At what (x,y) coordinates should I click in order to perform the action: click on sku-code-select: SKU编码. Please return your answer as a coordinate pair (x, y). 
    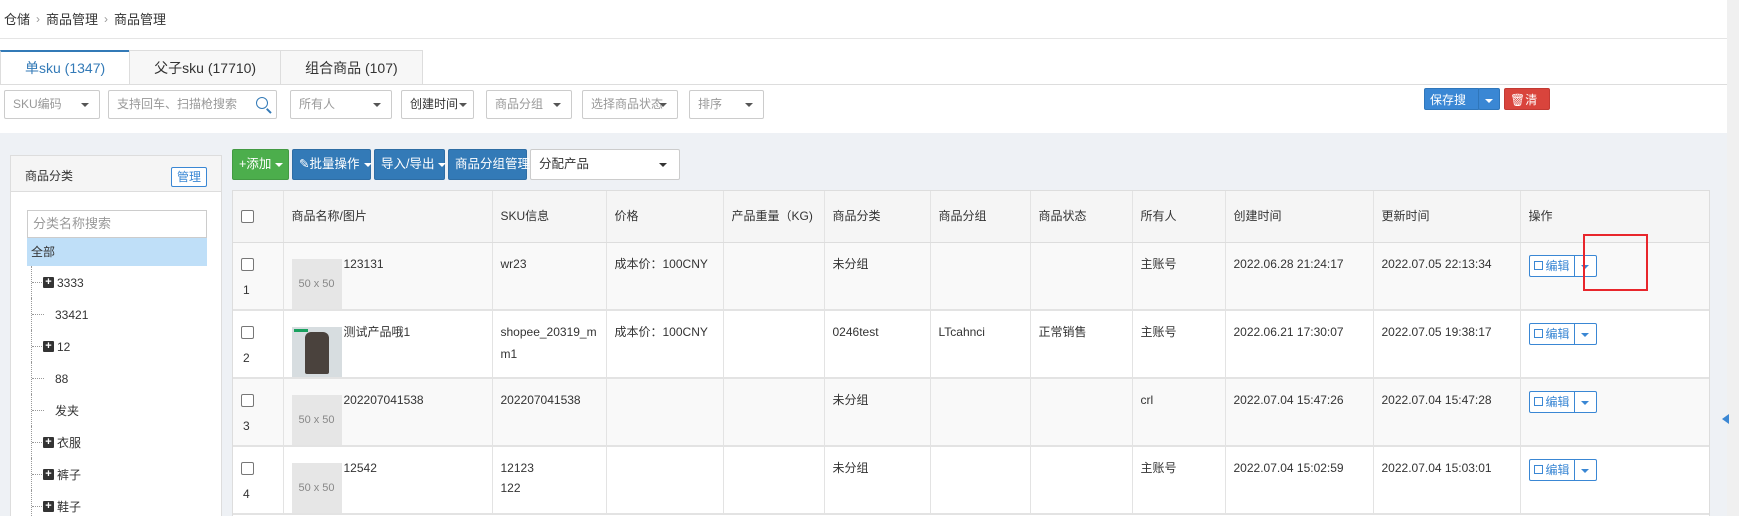
    Looking at the image, I should click on (52, 104).